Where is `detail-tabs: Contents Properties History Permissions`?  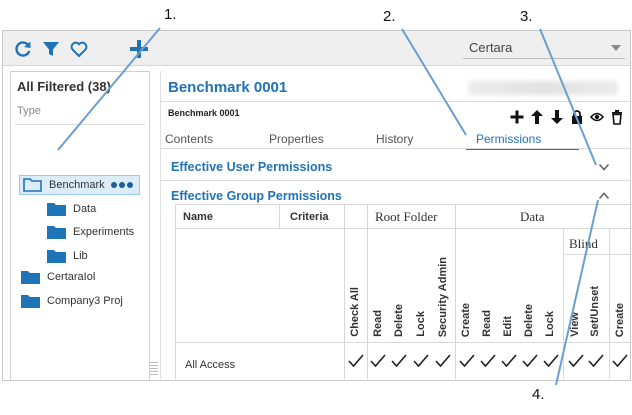
detail-tabs: Contents Properties History Permissions is located at coordinates (395, 139).